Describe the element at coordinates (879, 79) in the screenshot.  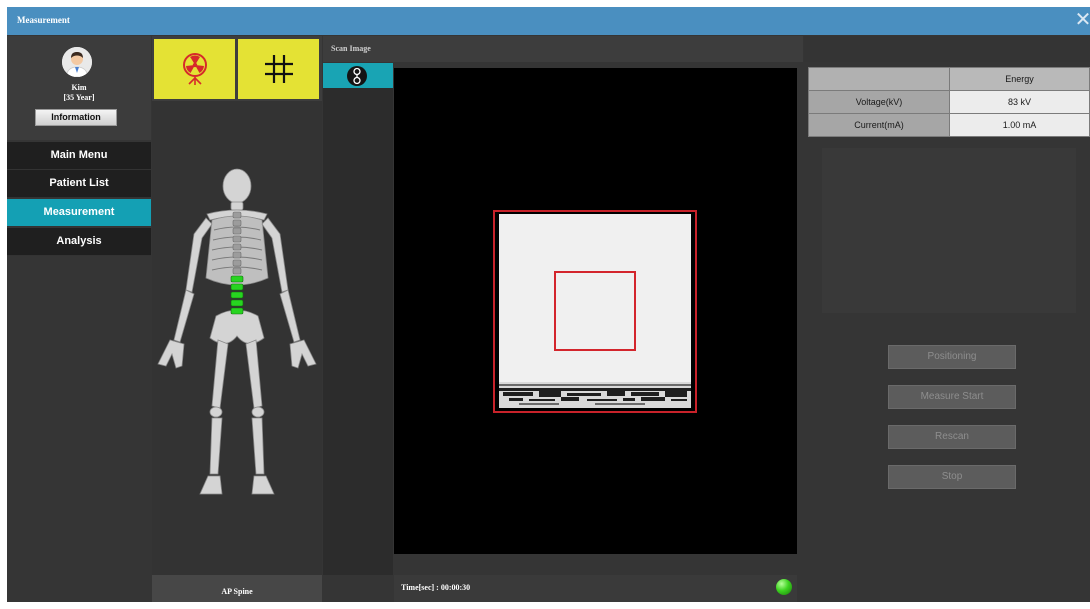
I see `energy-table-corner` at that location.